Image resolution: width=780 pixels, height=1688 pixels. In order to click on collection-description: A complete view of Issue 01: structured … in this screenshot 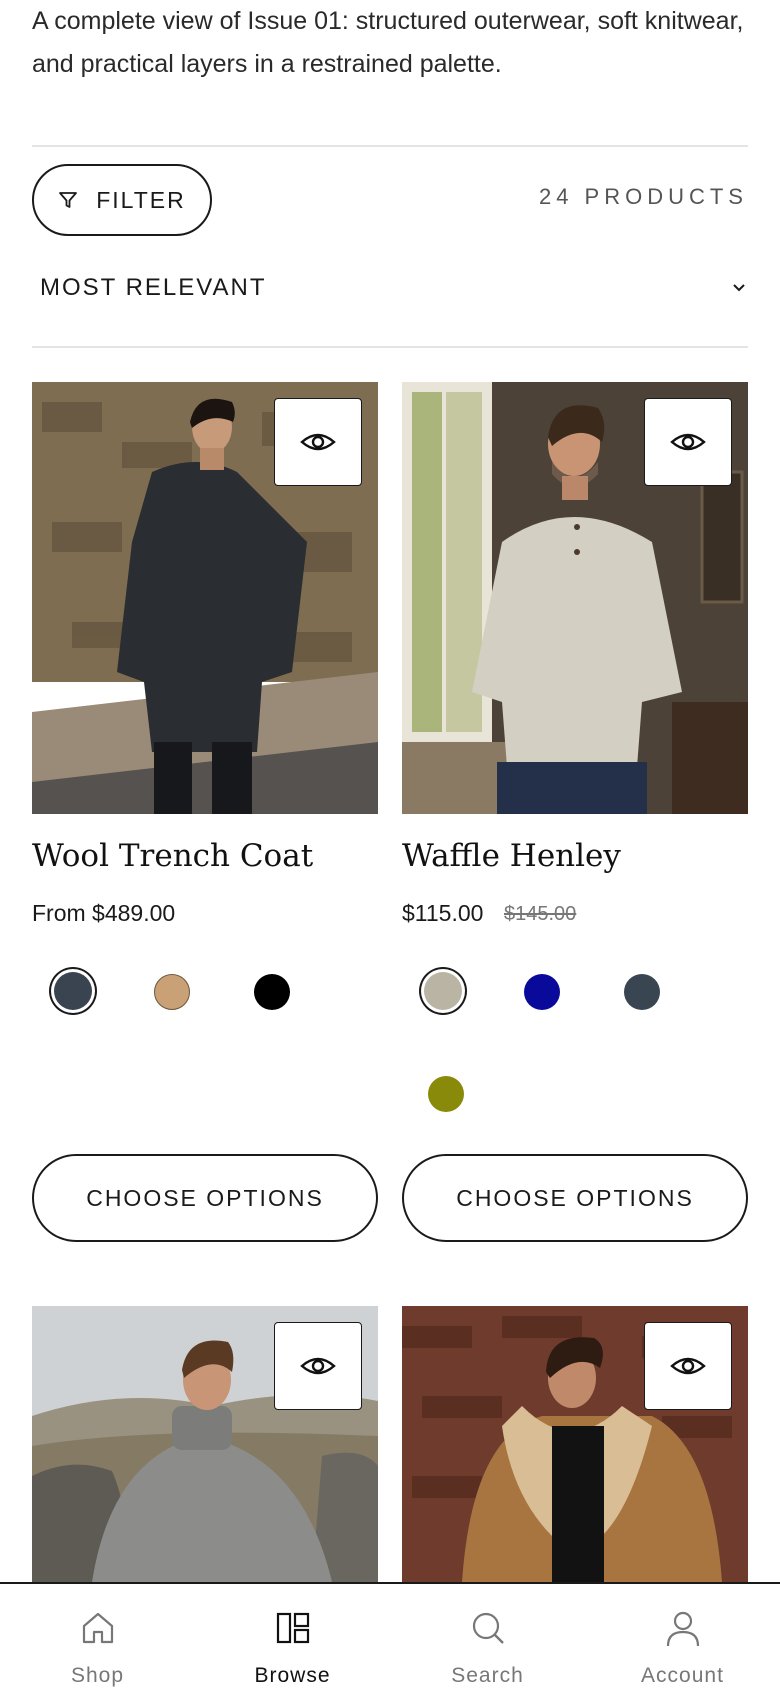, I will do `click(388, 42)`.